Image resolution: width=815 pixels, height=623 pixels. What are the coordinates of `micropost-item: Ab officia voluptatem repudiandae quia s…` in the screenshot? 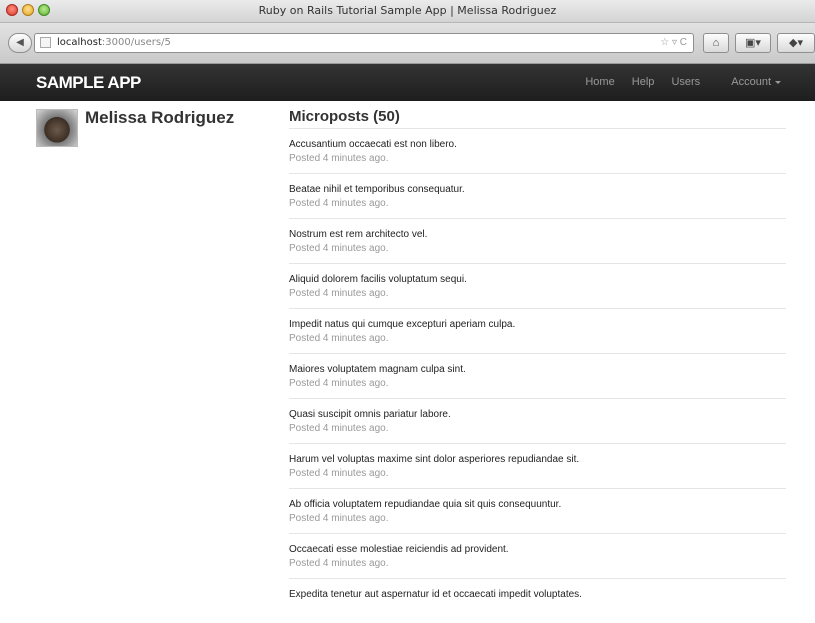 It's located at (537, 510).